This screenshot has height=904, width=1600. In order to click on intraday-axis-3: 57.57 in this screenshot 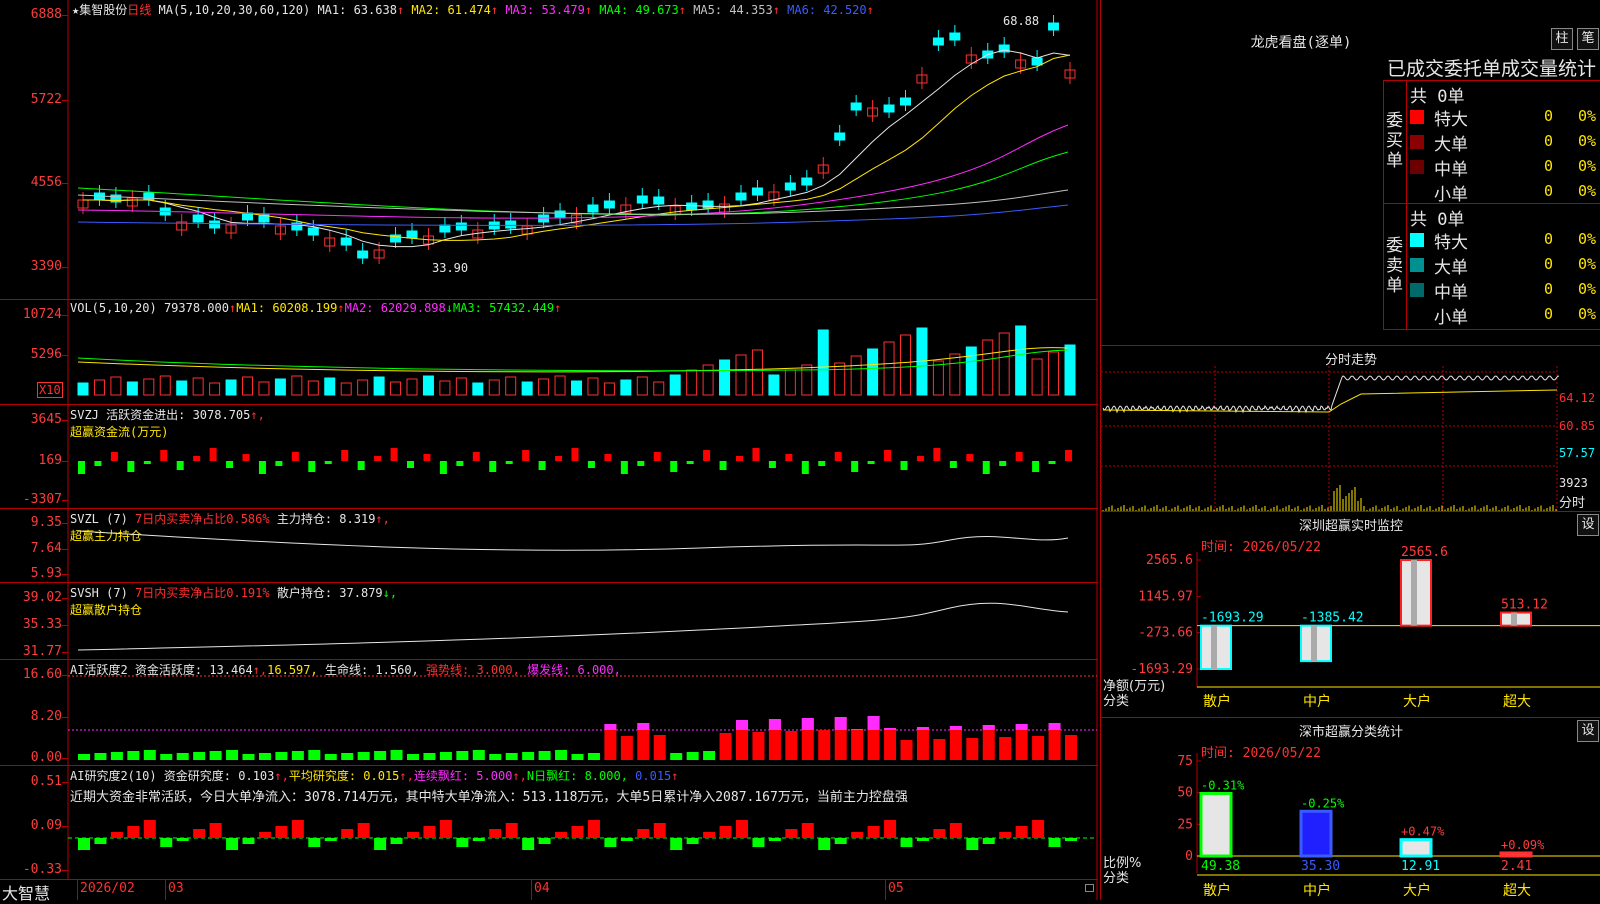, I will do `click(1577, 453)`.